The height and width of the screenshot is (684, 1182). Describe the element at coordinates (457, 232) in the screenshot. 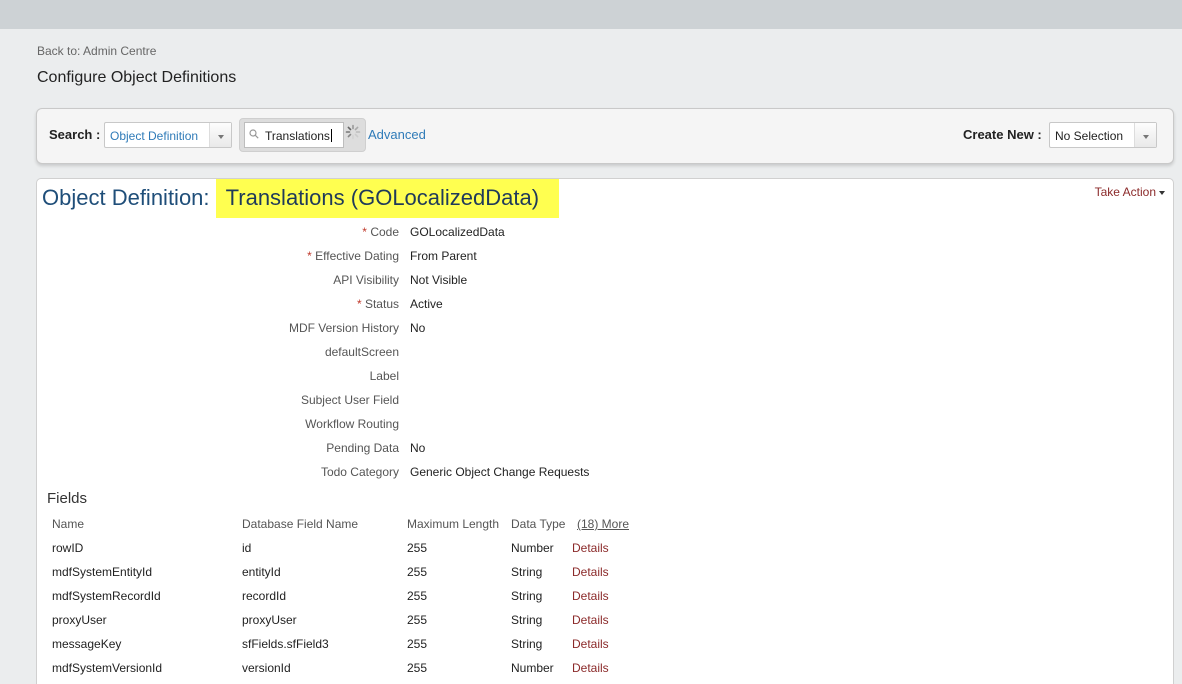

I see `property-value: GOLocalizedData` at that location.